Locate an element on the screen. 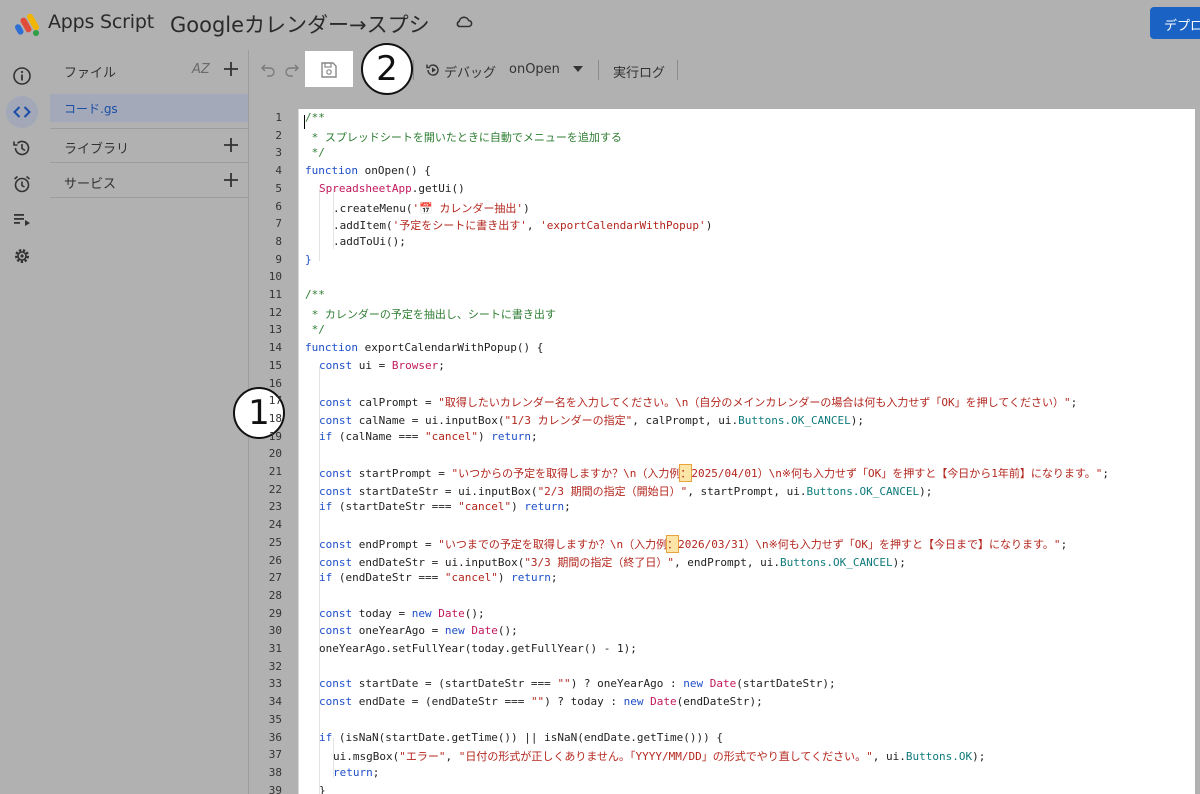 Image resolution: width=1200 pixels, height=794 pixels. line-number: 25 is located at coordinates (275, 542).